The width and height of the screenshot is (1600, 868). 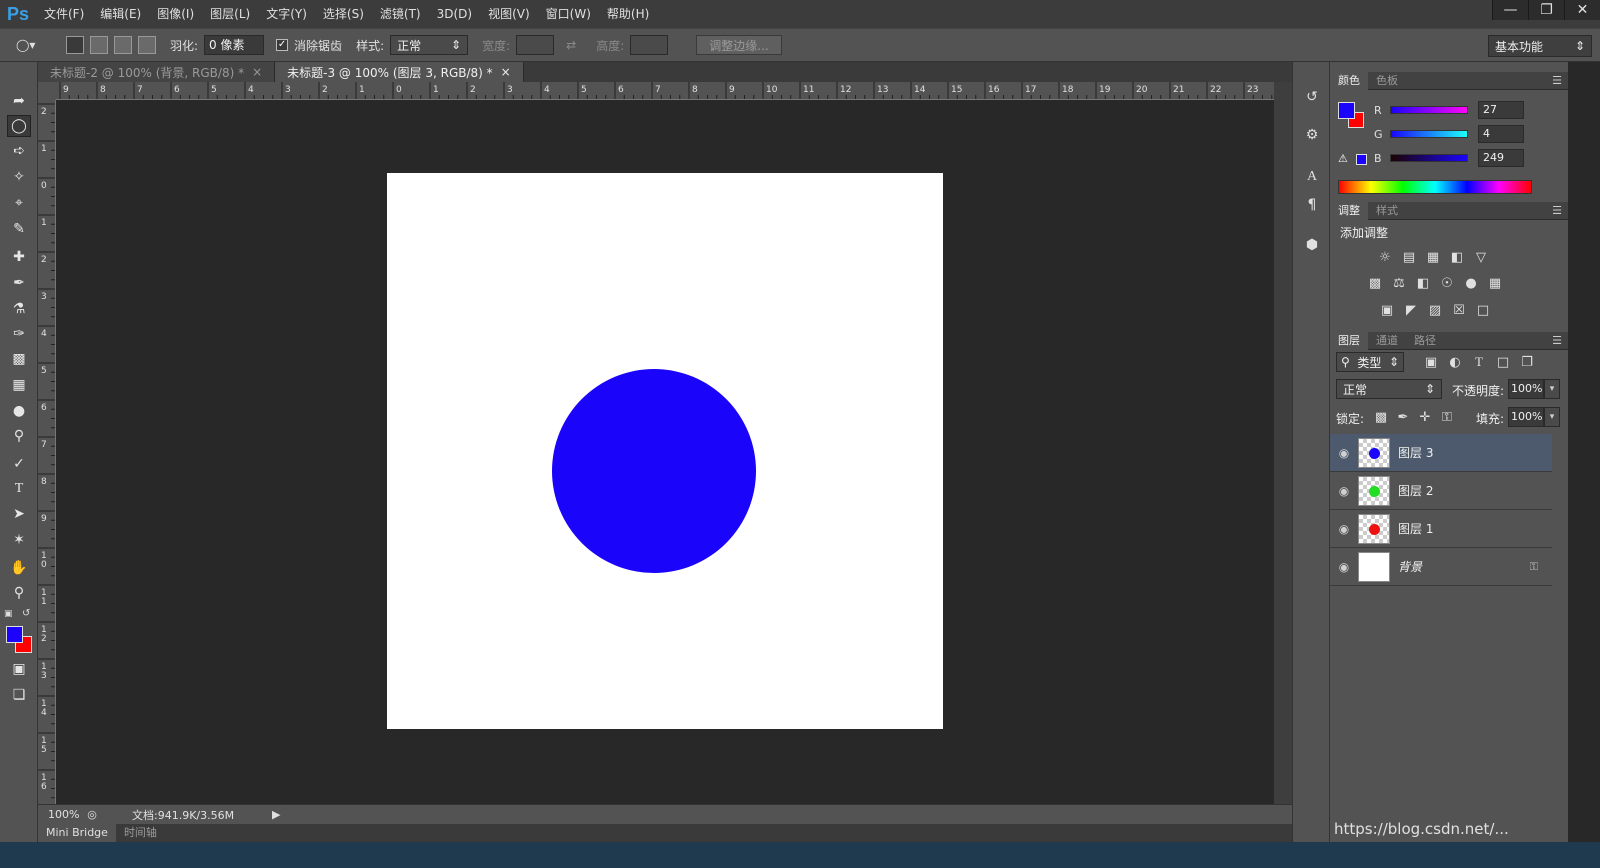 What do you see at coordinates (276, 814) in the screenshot?
I see `status-menu-arrow-icon: ▶` at bounding box center [276, 814].